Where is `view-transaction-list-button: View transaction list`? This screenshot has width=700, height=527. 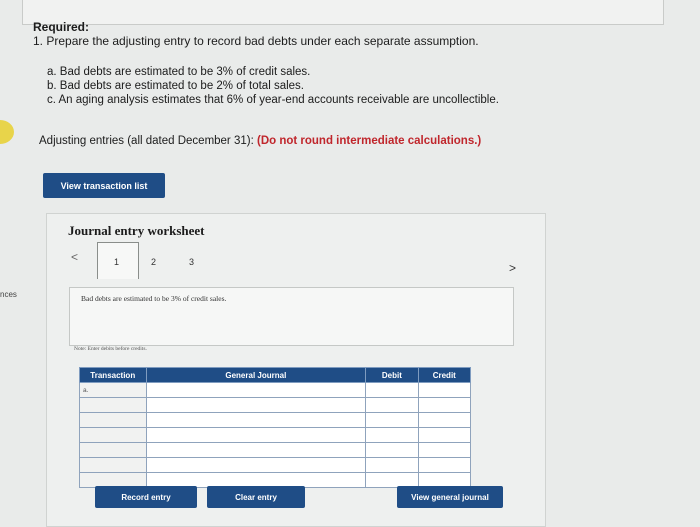
view-transaction-list-button: View transaction list is located at coordinates (104, 185).